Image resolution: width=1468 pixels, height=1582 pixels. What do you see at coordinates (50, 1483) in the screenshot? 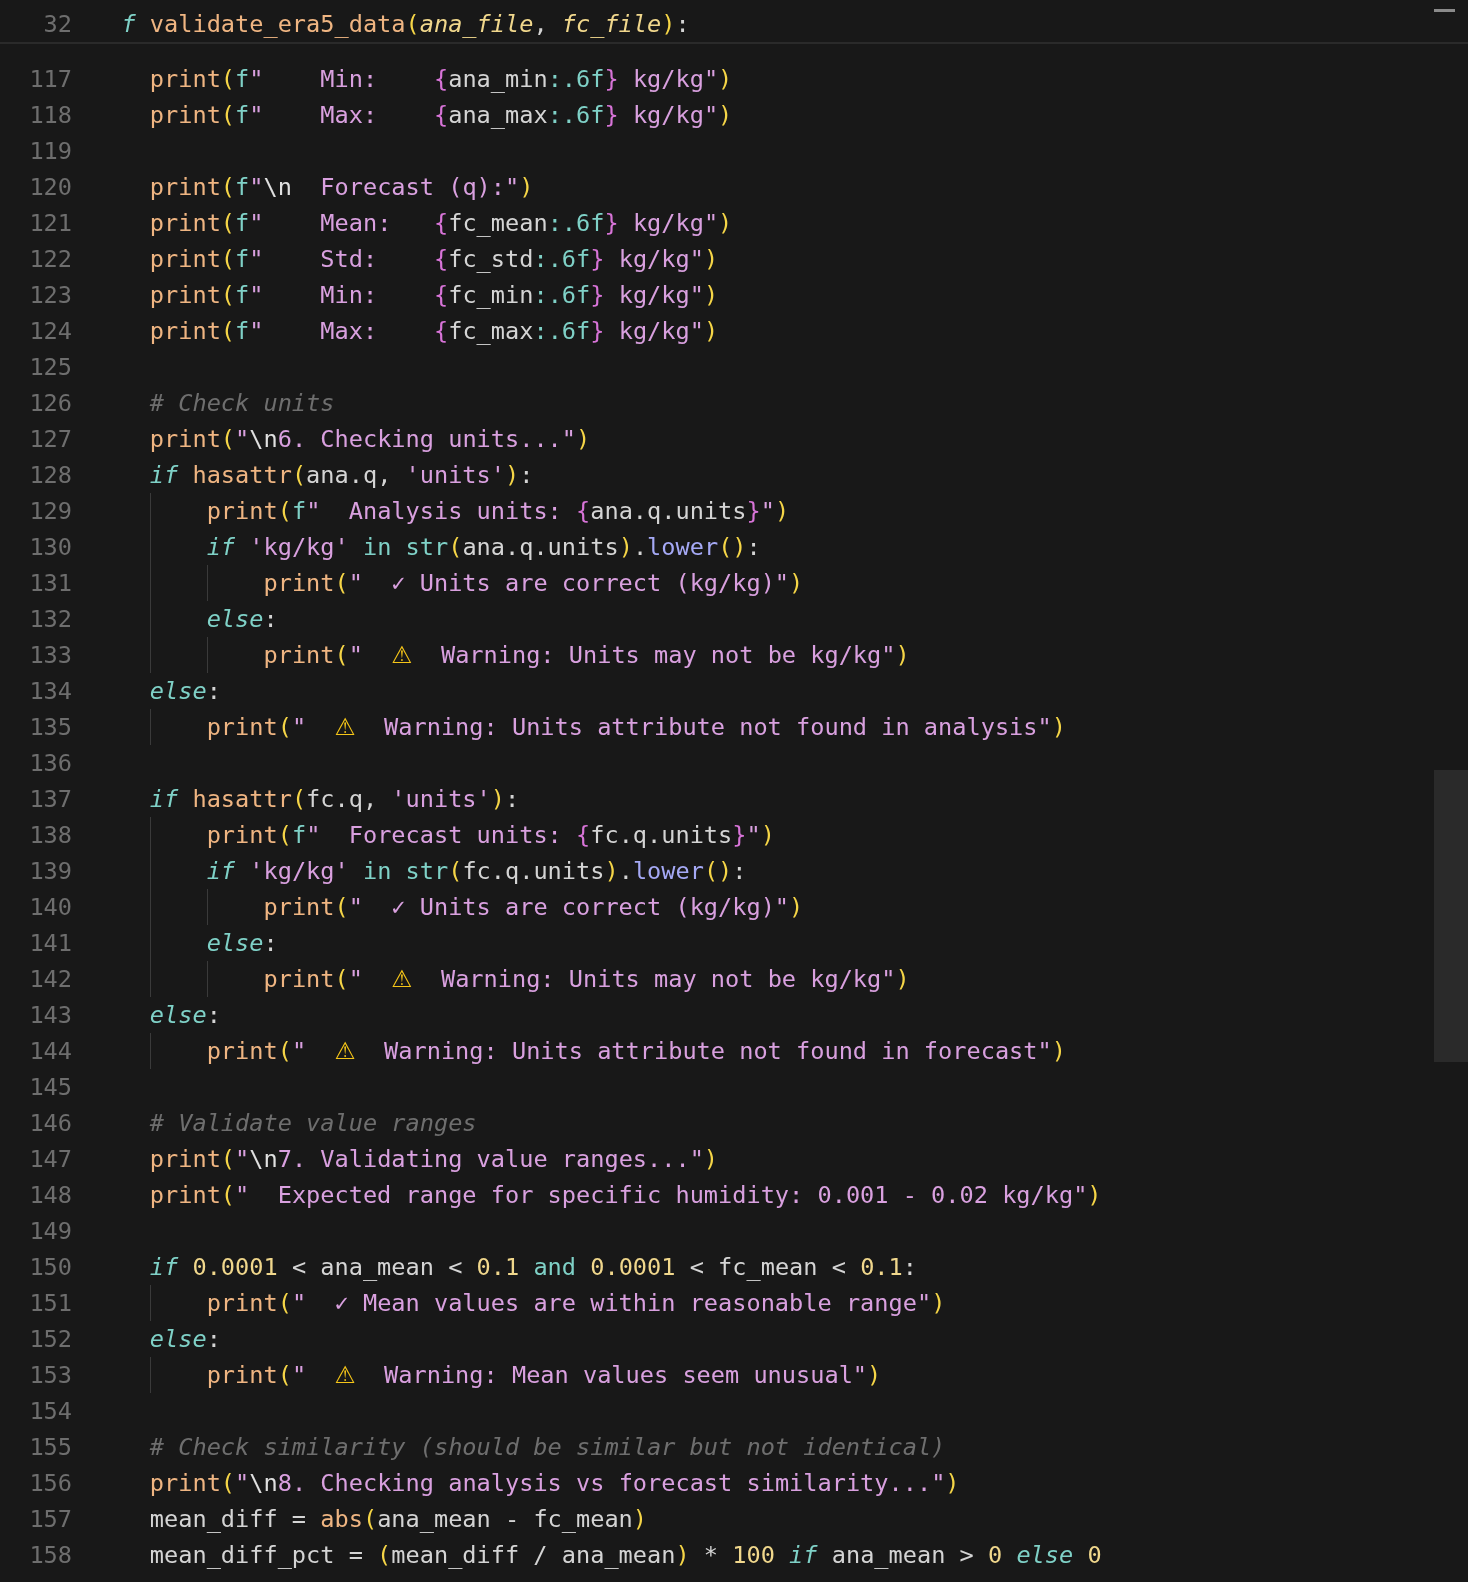
I see `line-number: 156` at bounding box center [50, 1483].